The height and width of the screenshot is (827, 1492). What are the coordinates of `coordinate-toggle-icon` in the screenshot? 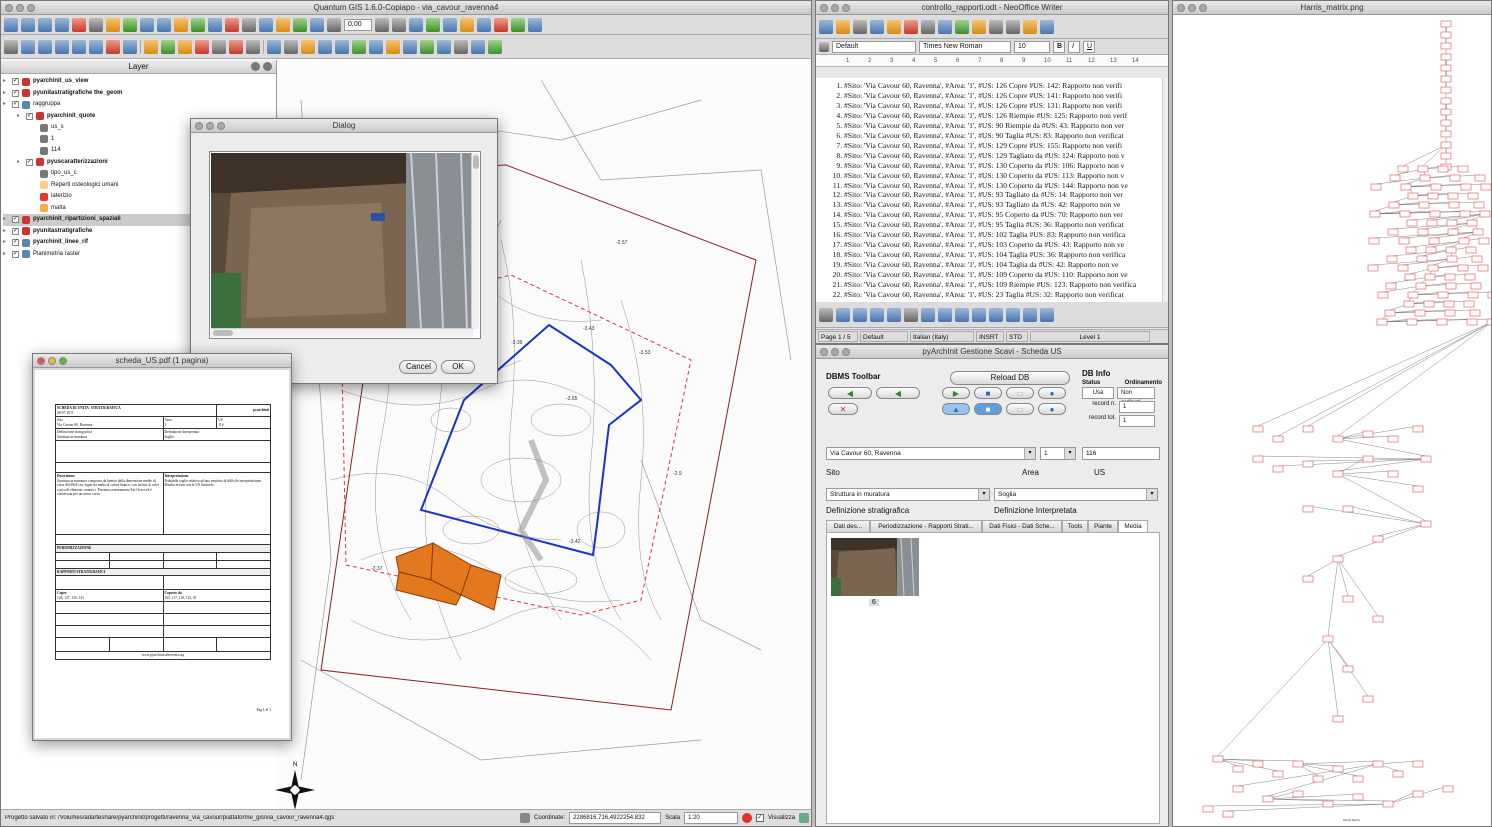 It's located at (525, 818).